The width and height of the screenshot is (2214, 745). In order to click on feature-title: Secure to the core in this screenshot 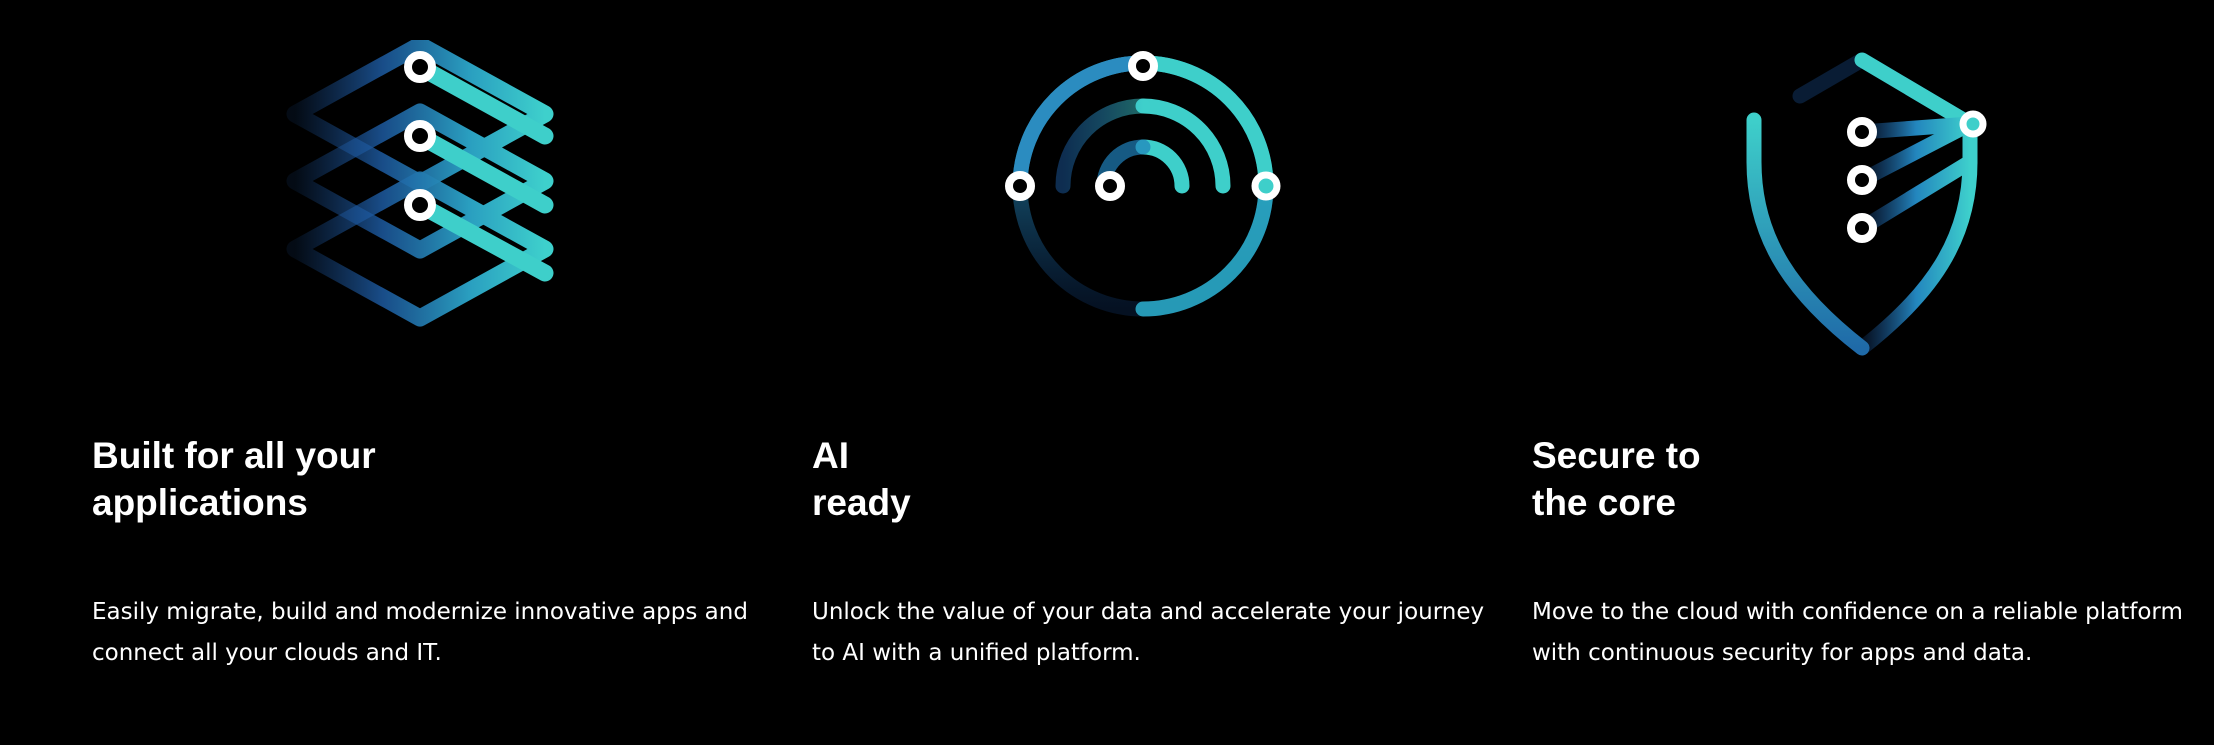, I will do `click(1616, 479)`.